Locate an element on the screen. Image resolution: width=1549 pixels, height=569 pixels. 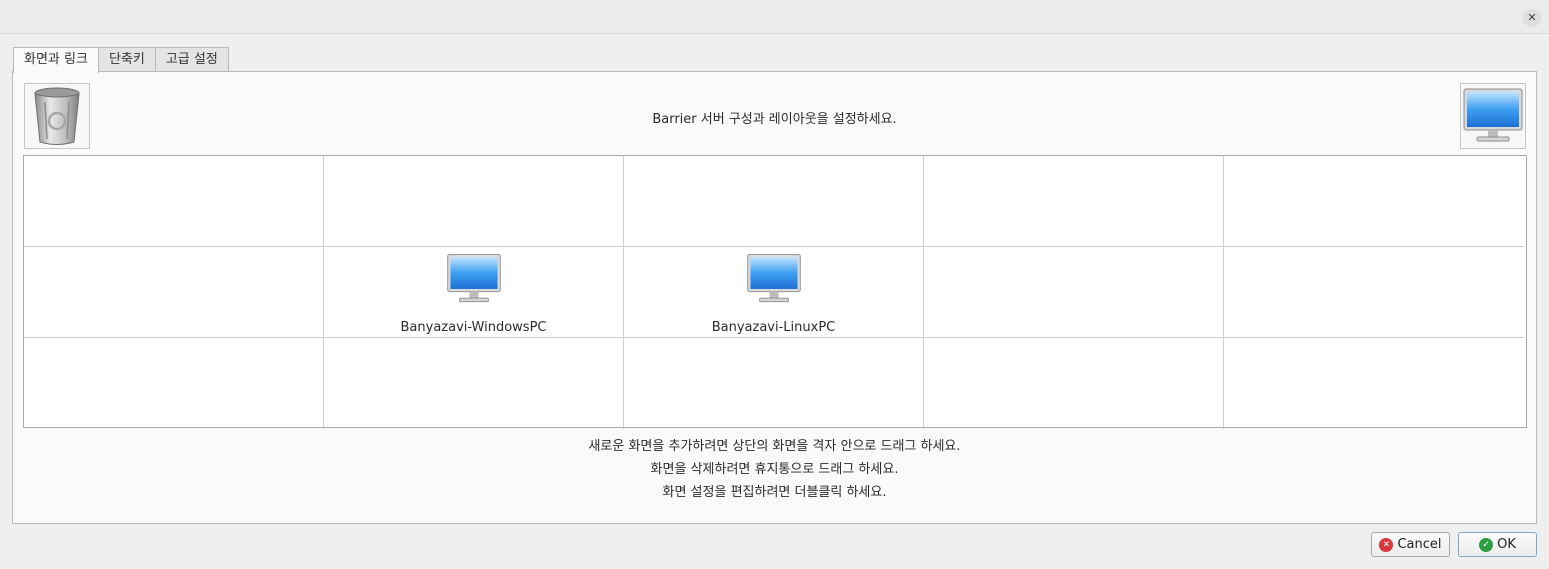
cancel-label: Cancel is located at coordinates (1419, 544).